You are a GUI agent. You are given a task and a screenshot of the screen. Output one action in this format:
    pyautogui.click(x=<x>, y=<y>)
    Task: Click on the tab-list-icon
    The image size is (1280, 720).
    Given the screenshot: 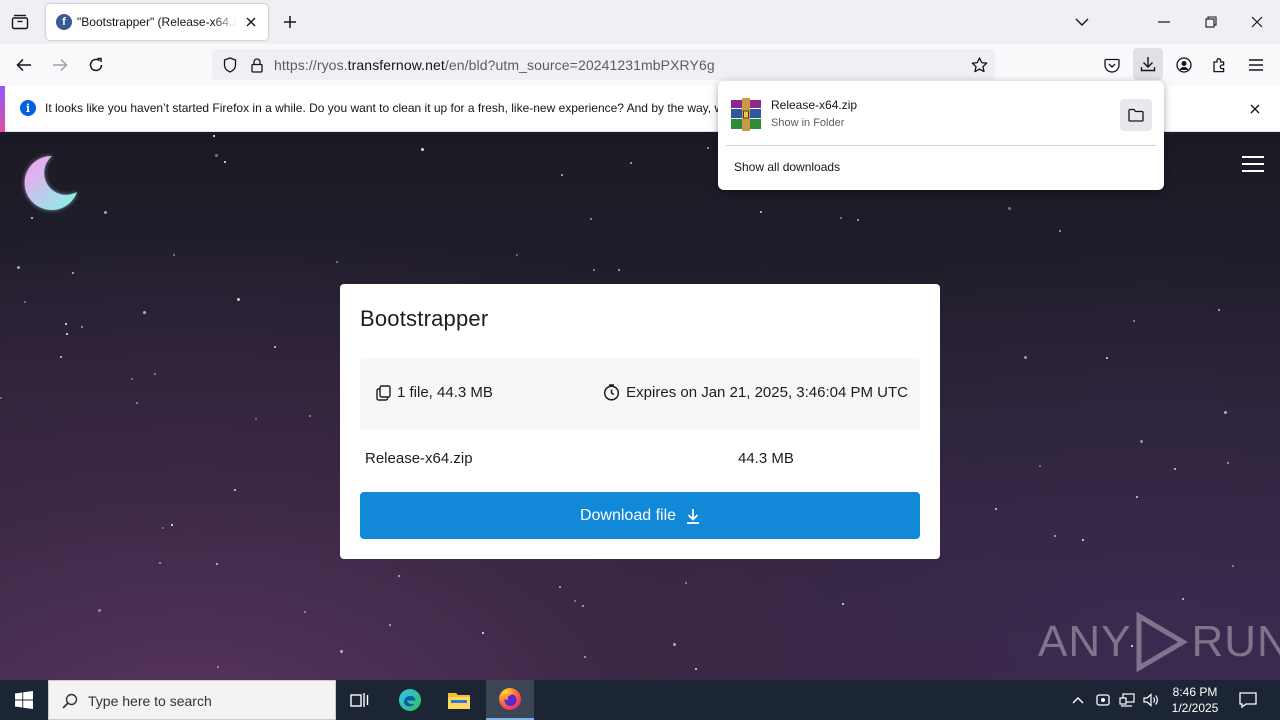 What is the action you would take?
    pyautogui.click(x=20, y=22)
    